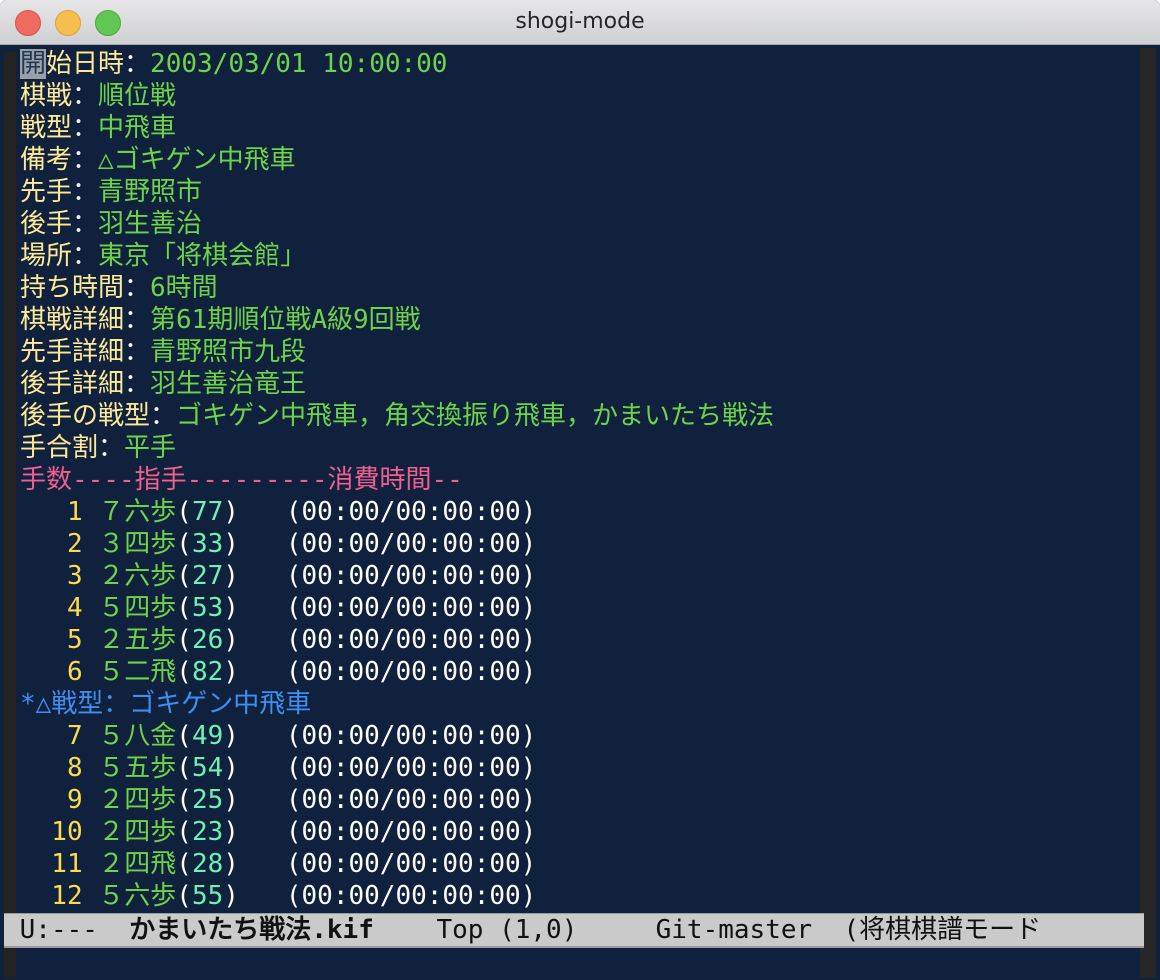  I want to click on modeline-filename: かまいたち戦法.kif, so click(251, 930).